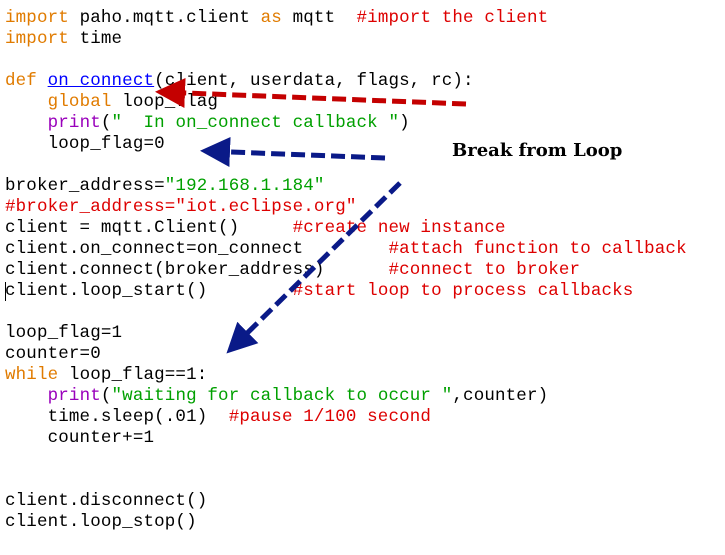 The width and height of the screenshot is (725, 555). Describe the element at coordinates (314, 267) in the screenshot. I see `blue-arrow-to-while-loop` at that location.